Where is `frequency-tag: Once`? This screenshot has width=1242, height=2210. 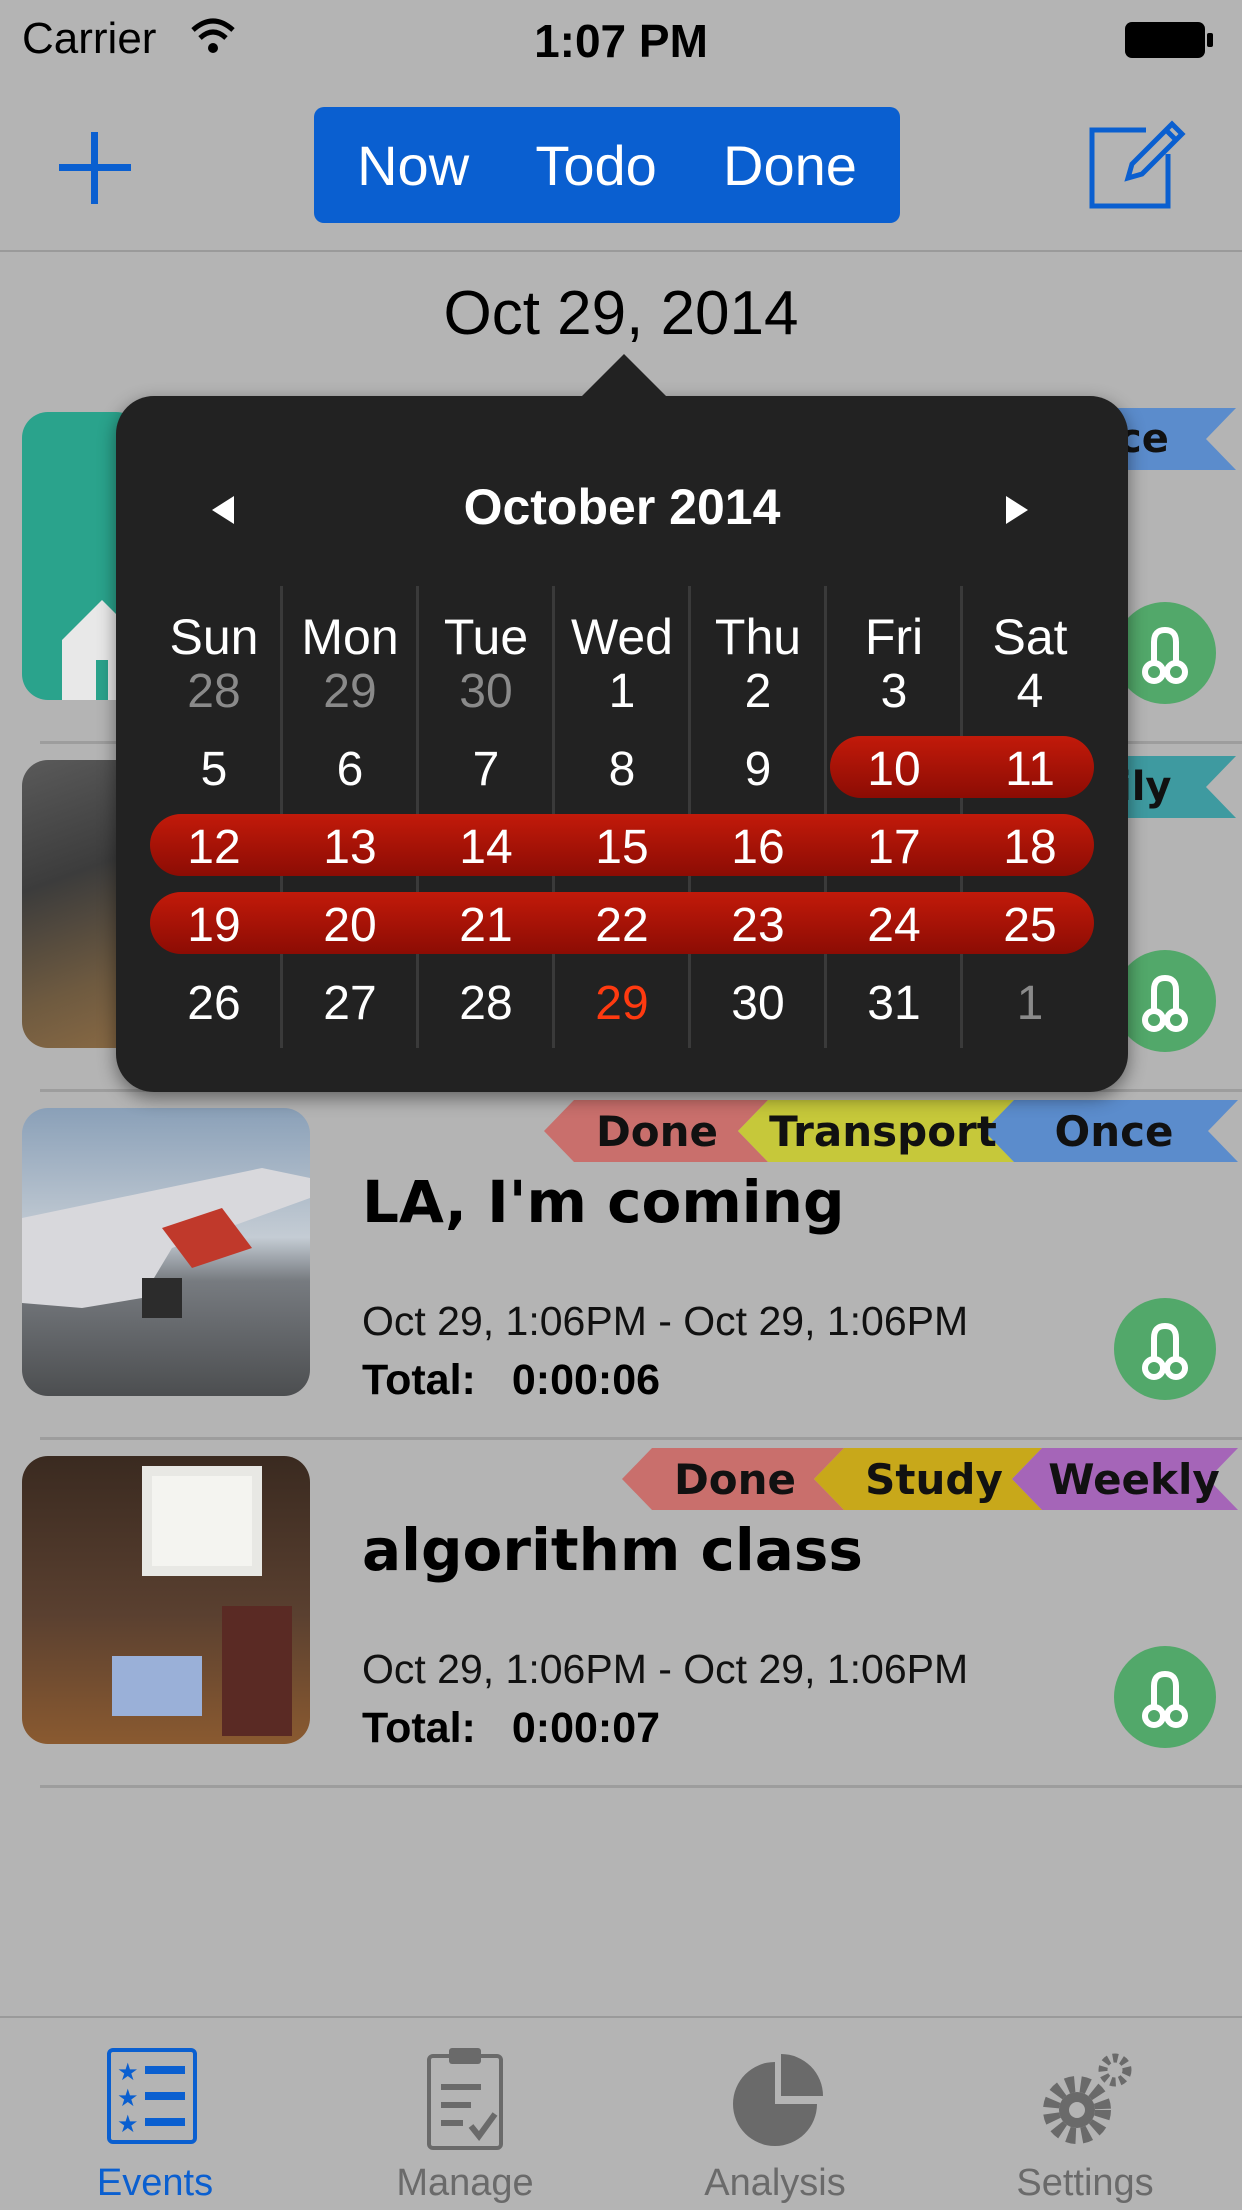 frequency-tag: Once is located at coordinates (1114, 1131).